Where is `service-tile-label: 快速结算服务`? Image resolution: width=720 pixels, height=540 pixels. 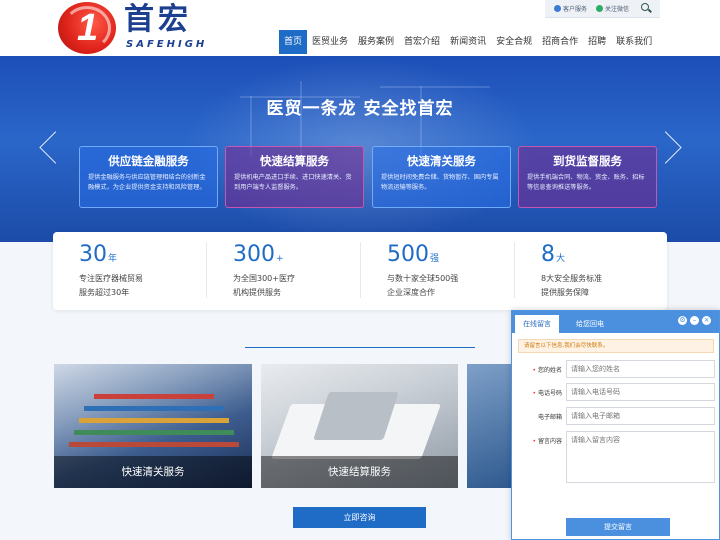 service-tile-label: 快速结算服务 is located at coordinates (359, 472).